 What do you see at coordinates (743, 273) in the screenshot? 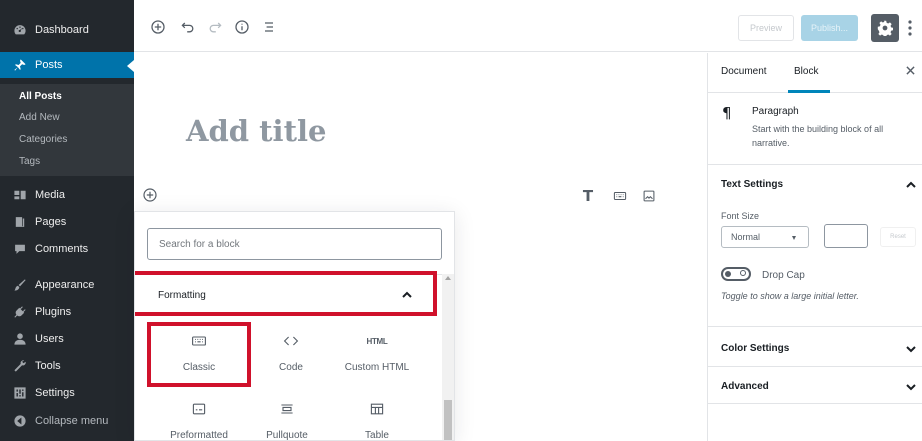
I see `toggle-off-icon` at bounding box center [743, 273].